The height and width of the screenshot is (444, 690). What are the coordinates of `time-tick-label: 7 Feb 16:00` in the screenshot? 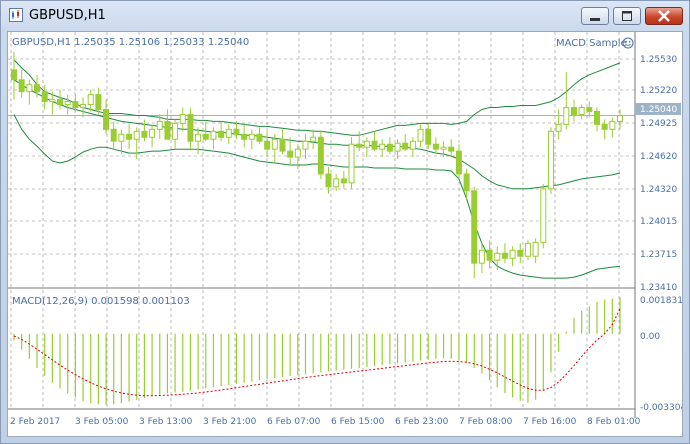 It's located at (550, 422).